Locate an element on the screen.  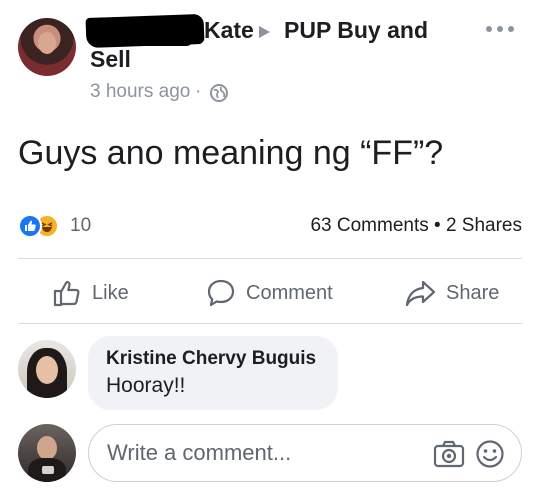
comment-bubble: Kristine Chervy Buguis Hooray!! is located at coordinates (213, 373).